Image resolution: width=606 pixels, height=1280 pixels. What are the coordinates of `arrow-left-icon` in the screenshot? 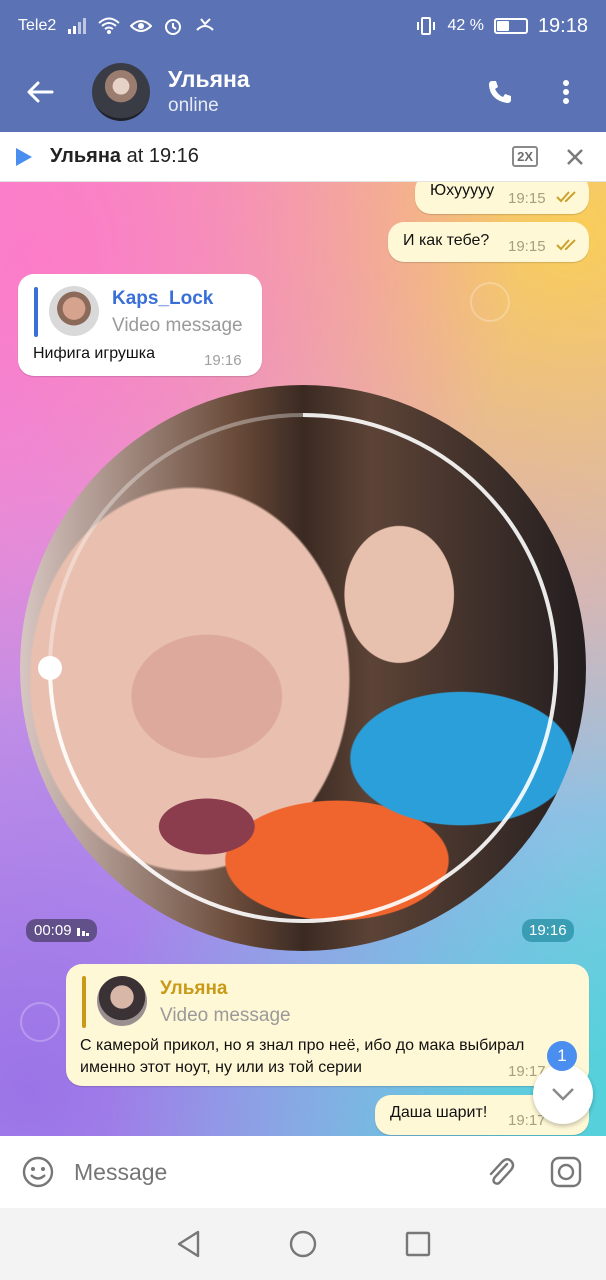 It's located at (40, 92).